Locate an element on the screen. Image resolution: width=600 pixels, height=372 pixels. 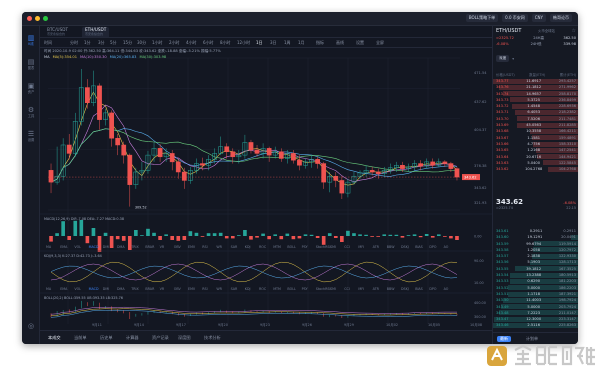
star-icon: ☆ is located at coordinates (574, 31).